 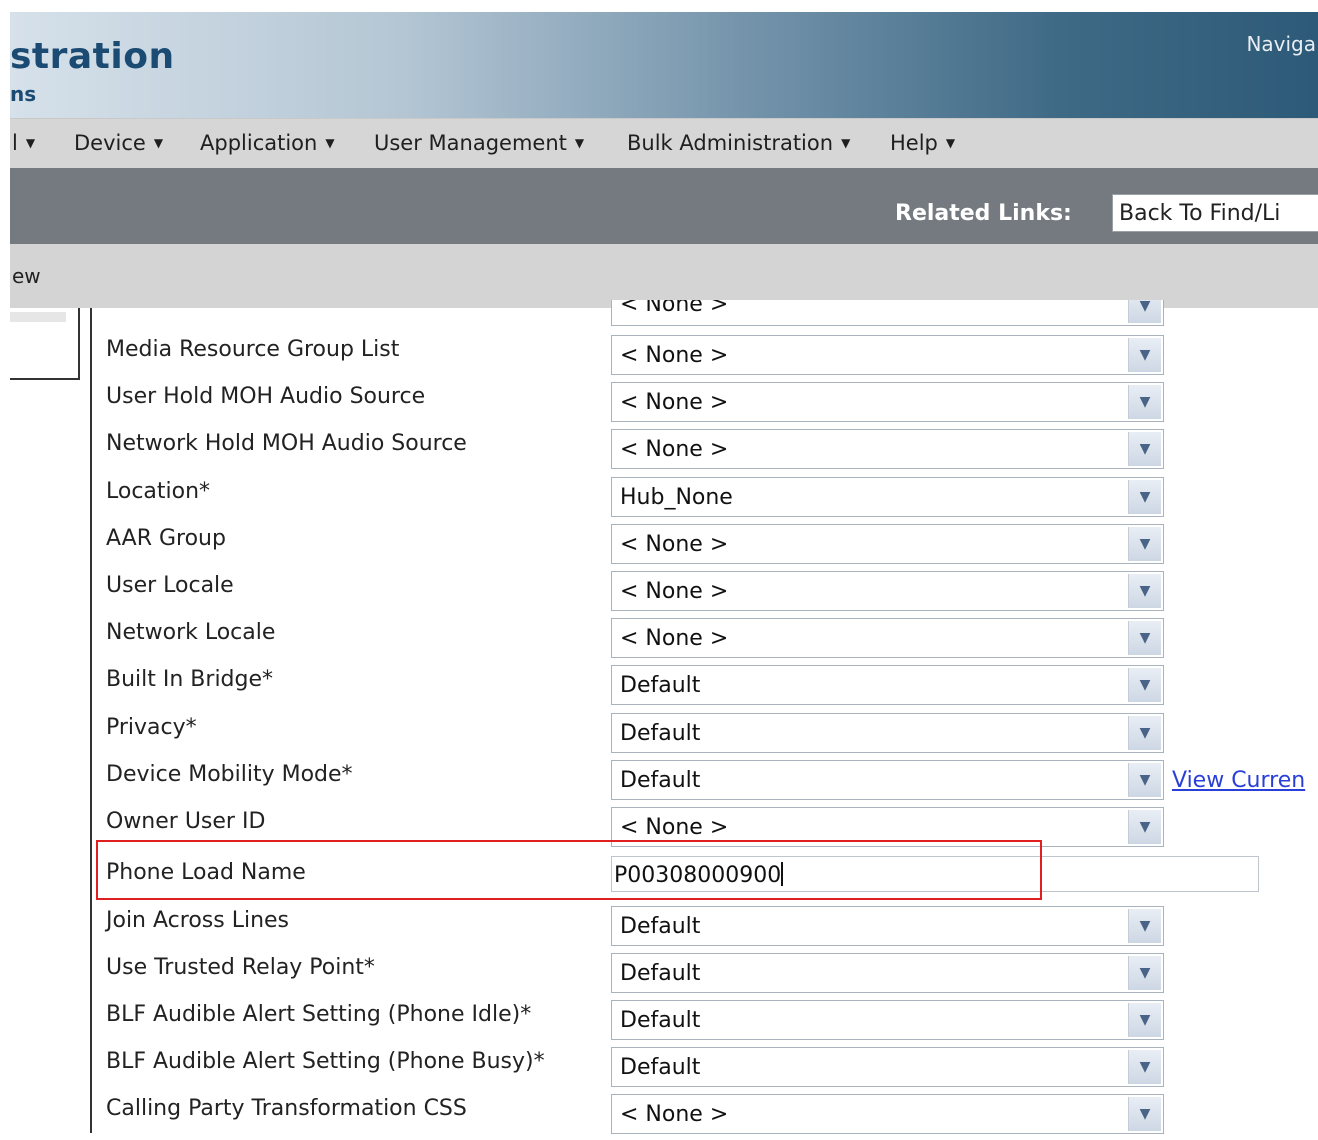 What do you see at coordinates (319, 1014) in the screenshot?
I see `field-label: BLF Audible Alert Setting (Phone Idle)*` at bounding box center [319, 1014].